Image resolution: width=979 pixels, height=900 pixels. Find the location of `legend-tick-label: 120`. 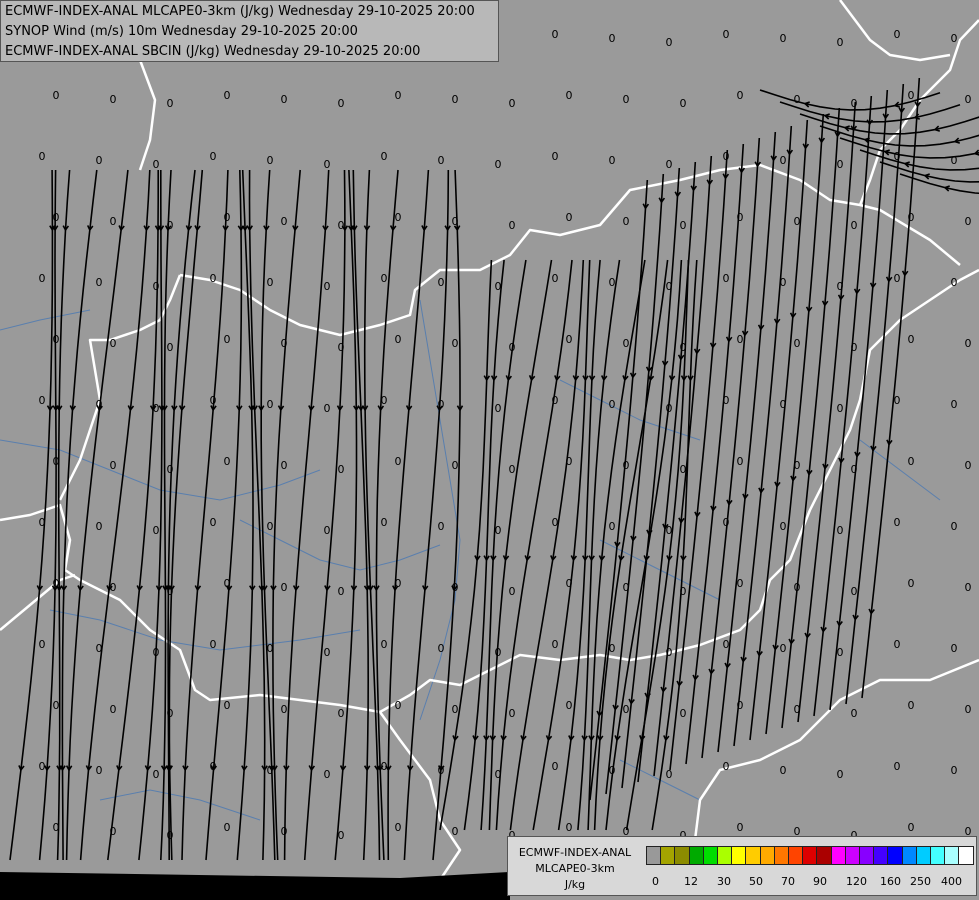

legend-tick-label: 120 is located at coordinates (856, 881).